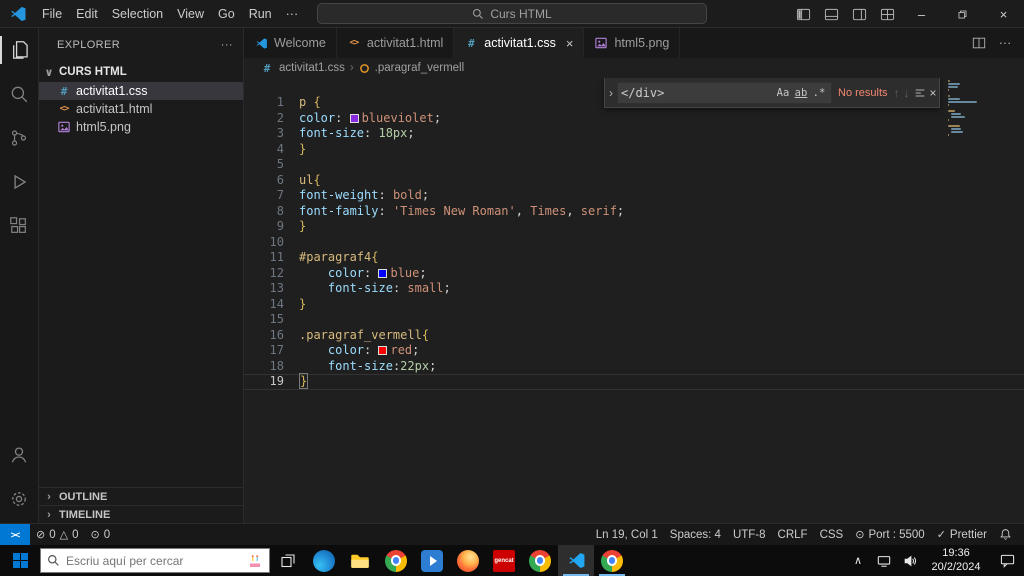 The image size is (1024, 576). I want to click on code-line-16: 16 .paragraf_vermell{, so click(634, 336).